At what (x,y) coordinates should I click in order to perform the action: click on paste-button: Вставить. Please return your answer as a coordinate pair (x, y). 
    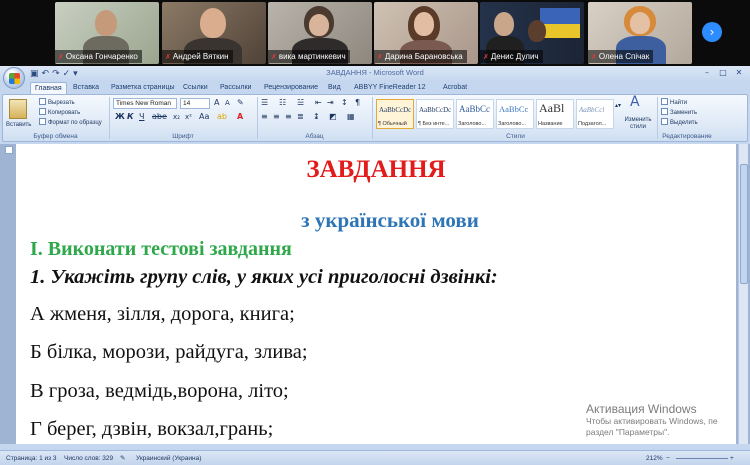
    Looking at the image, I should click on (18, 125).